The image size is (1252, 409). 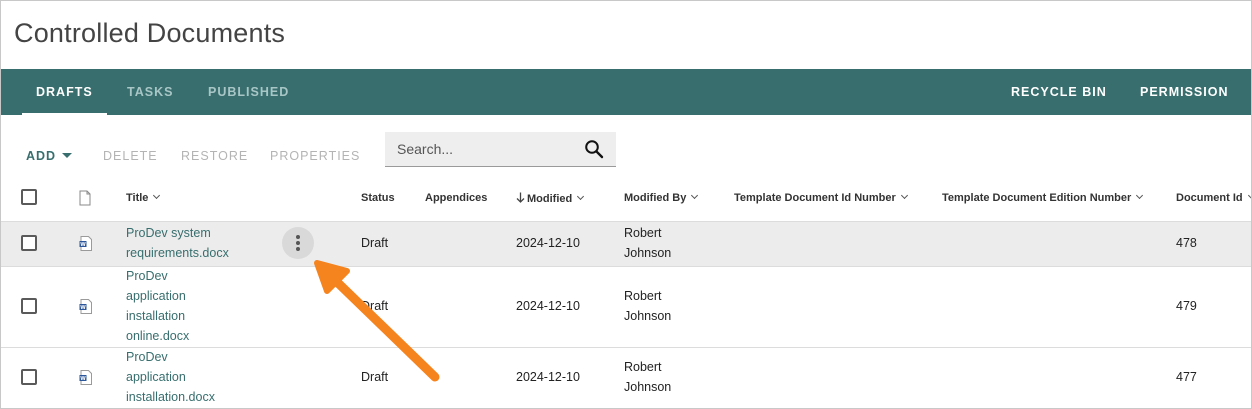 What do you see at coordinates (67, 155) in the screenshot?
I see `caret-down-icon` at bounding box center [67, 155].